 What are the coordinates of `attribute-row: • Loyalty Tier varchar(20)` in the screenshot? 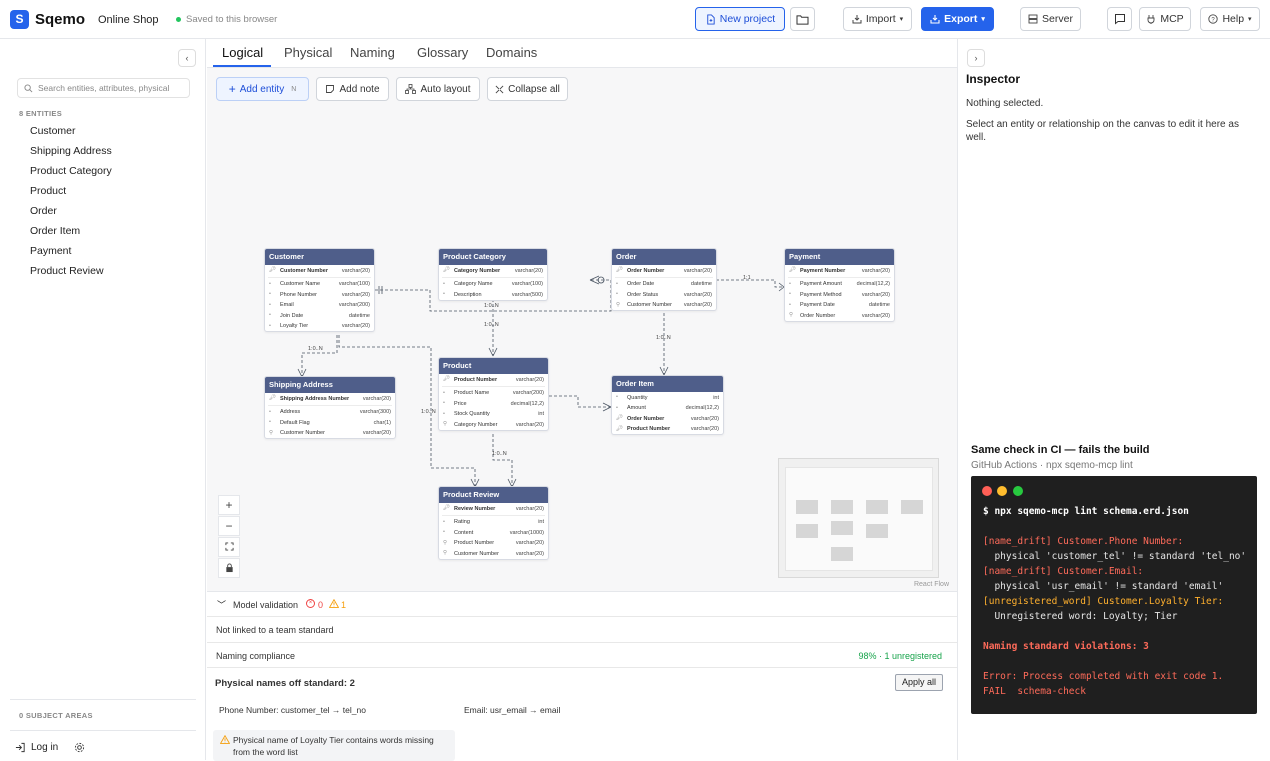 It's located at (319, 326).